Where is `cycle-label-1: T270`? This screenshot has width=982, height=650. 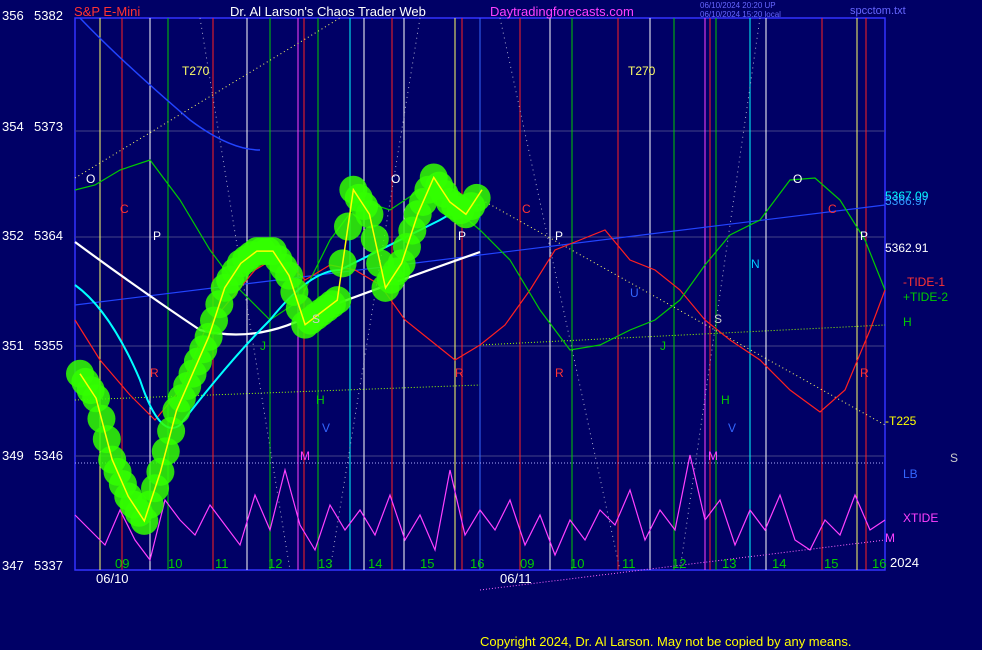 cycle-label-1: T270 is located at coordinates (196, 71).